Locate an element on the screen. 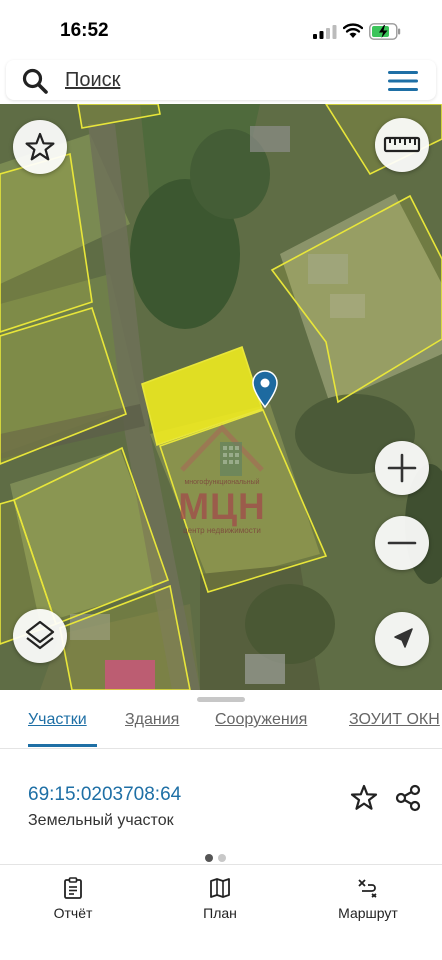 The width and height of the screenshot is (442, 960). search-icon is located at coordinates (35, 81).